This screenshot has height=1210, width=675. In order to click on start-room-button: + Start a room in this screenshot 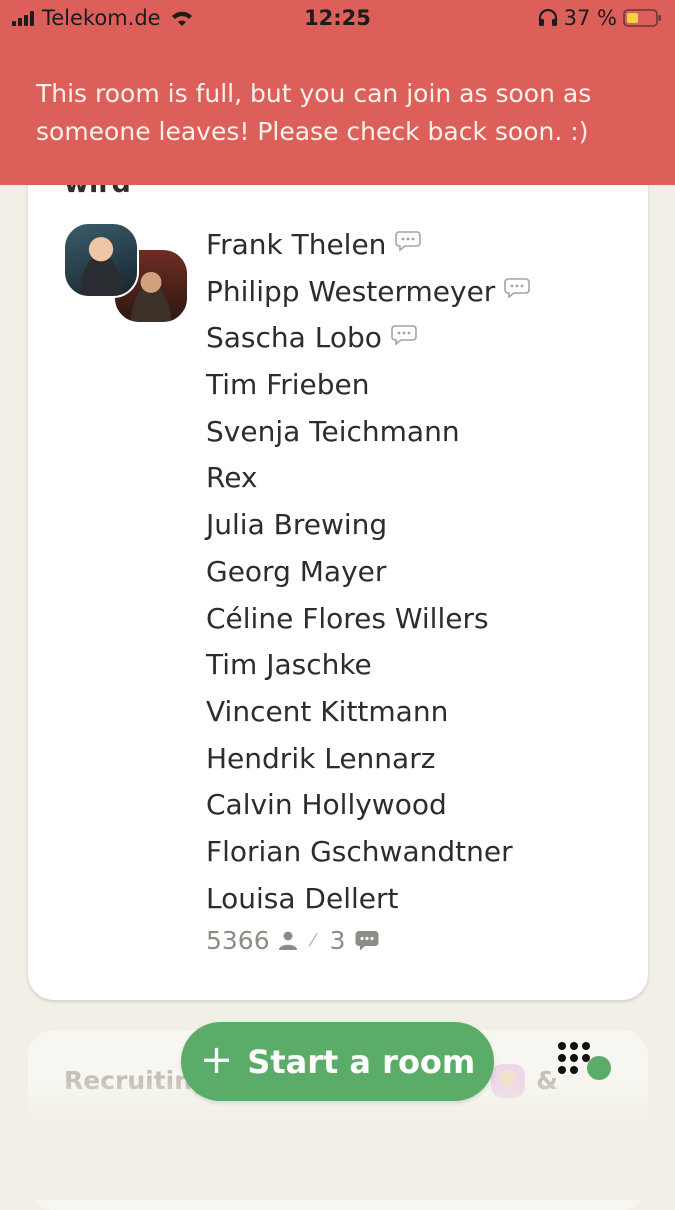, I will do `click(337, 1061)`.